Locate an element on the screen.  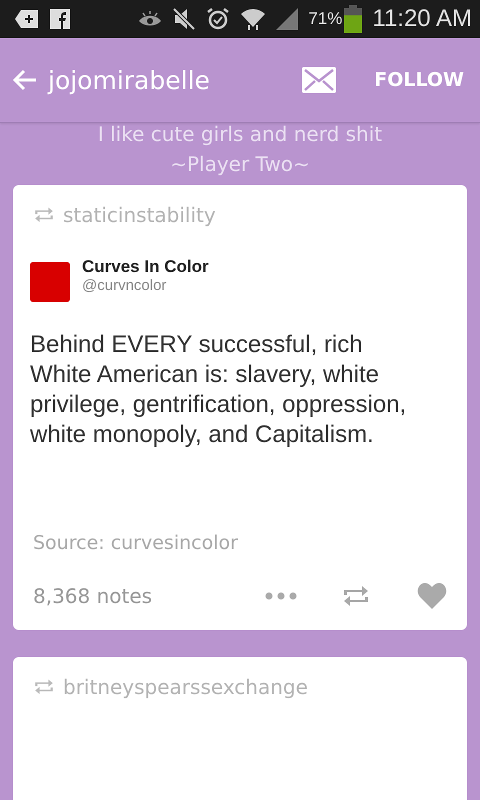
eye-icon is located at coordinates (150, 19).